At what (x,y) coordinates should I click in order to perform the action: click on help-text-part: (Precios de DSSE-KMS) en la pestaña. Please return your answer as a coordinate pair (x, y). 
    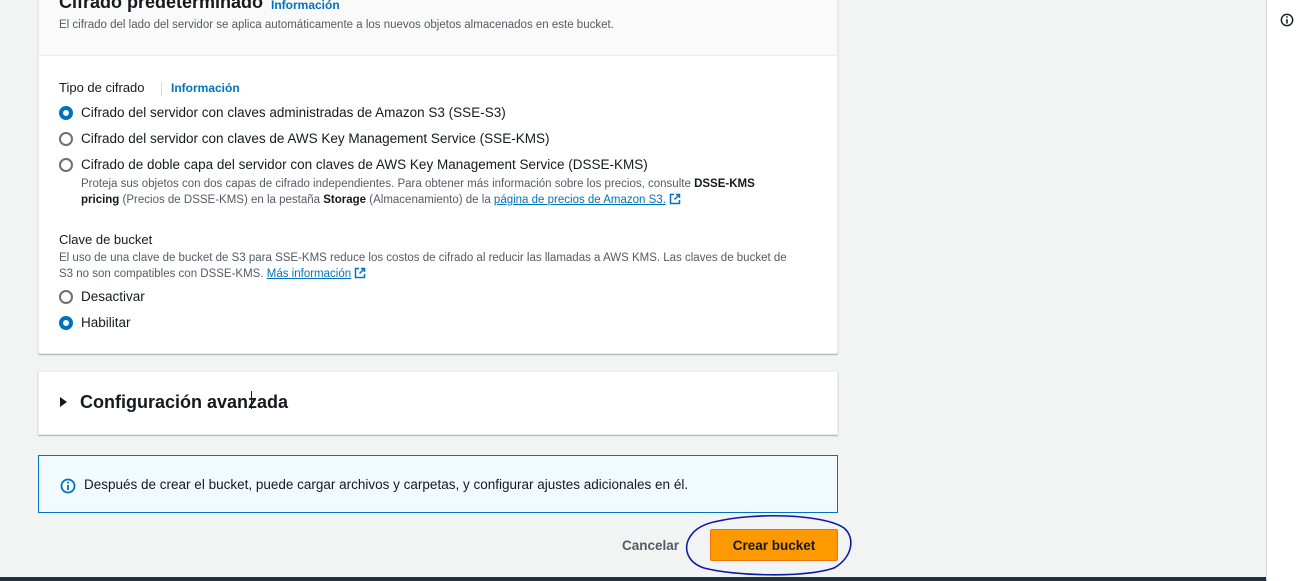
    Looking at the image, I should click on (221, 200).